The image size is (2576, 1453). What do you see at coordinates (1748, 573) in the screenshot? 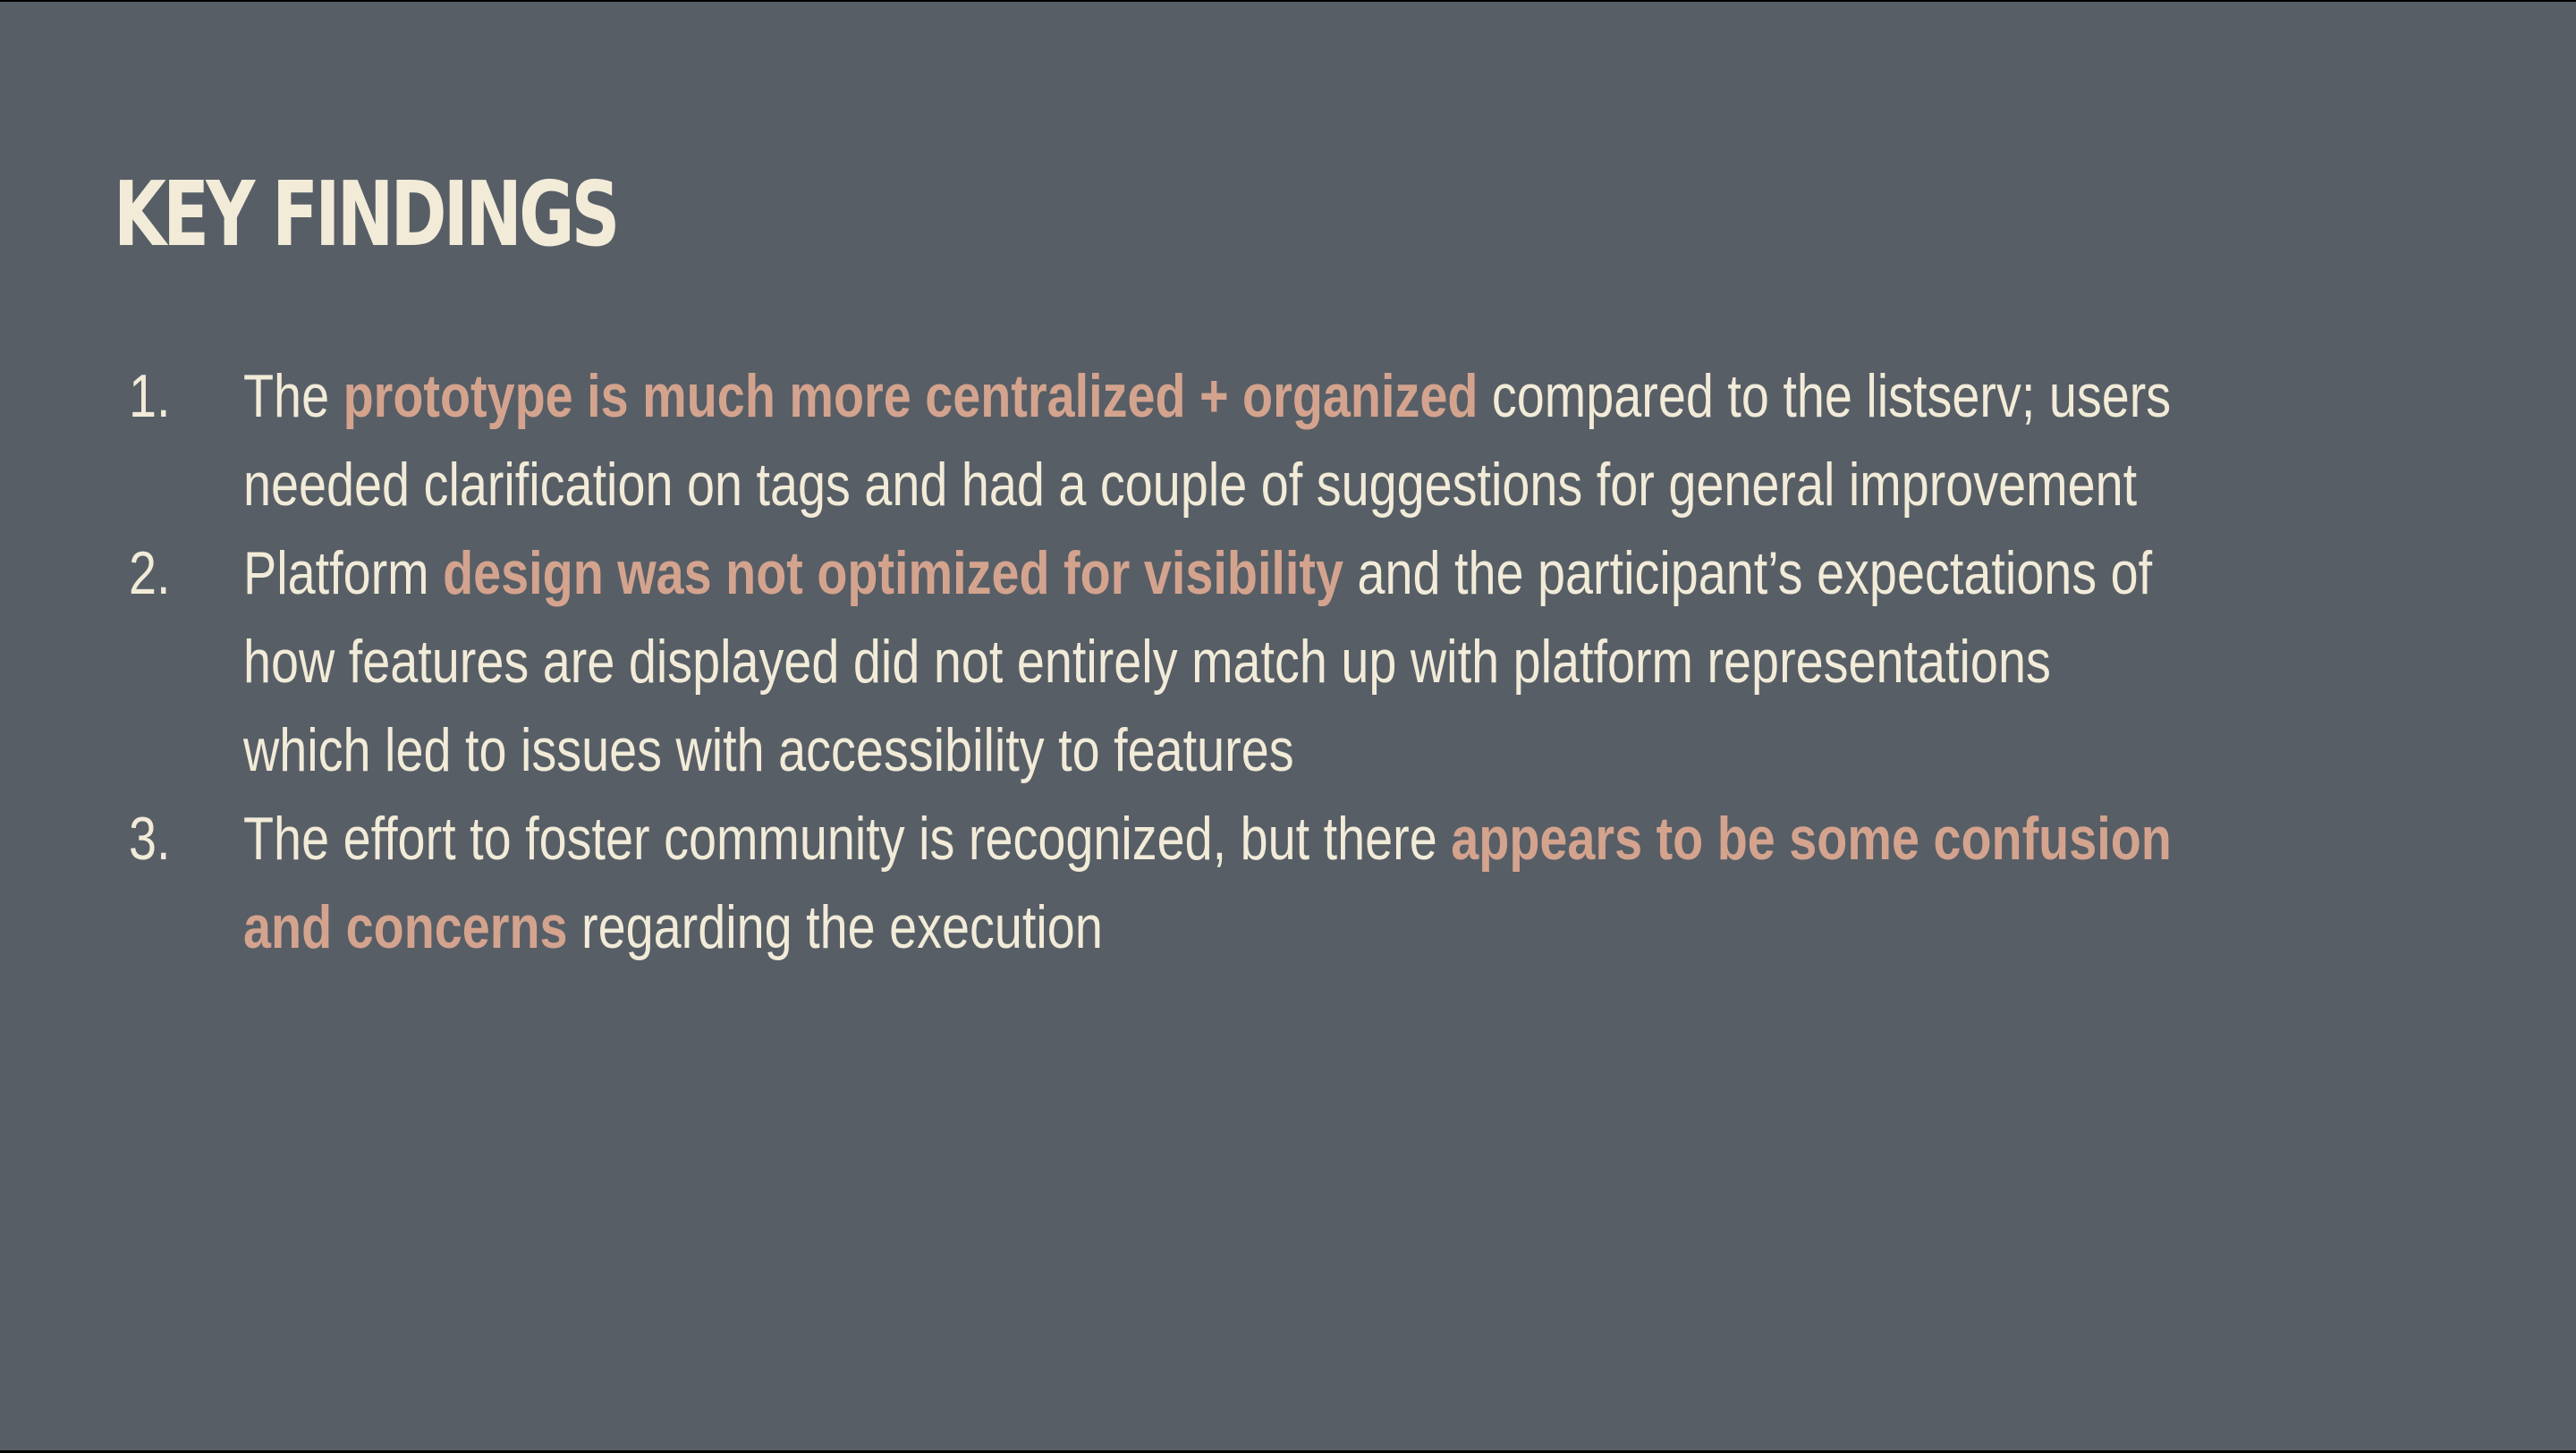
I see `finding-text: and the participant’s expectations of` at bounding box center [1748, 573].